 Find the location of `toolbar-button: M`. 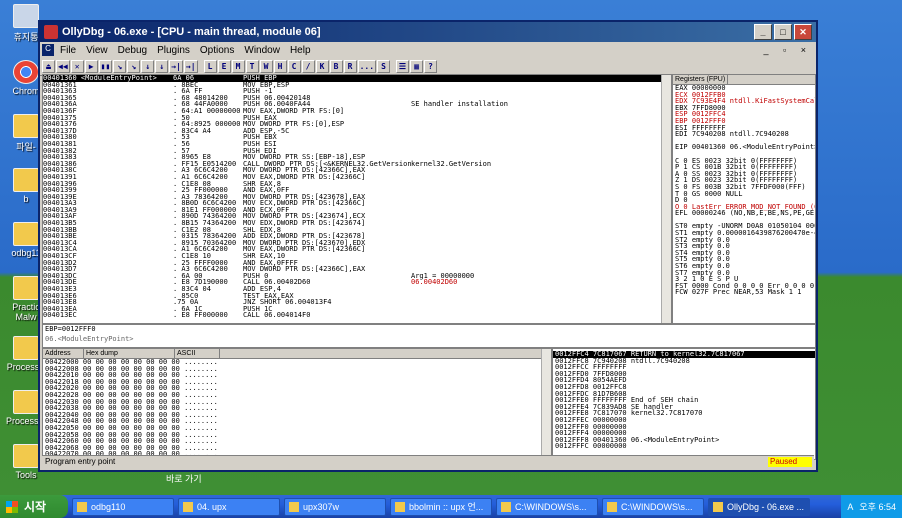

toolbar-button: M is located at coordinates (238, 66).